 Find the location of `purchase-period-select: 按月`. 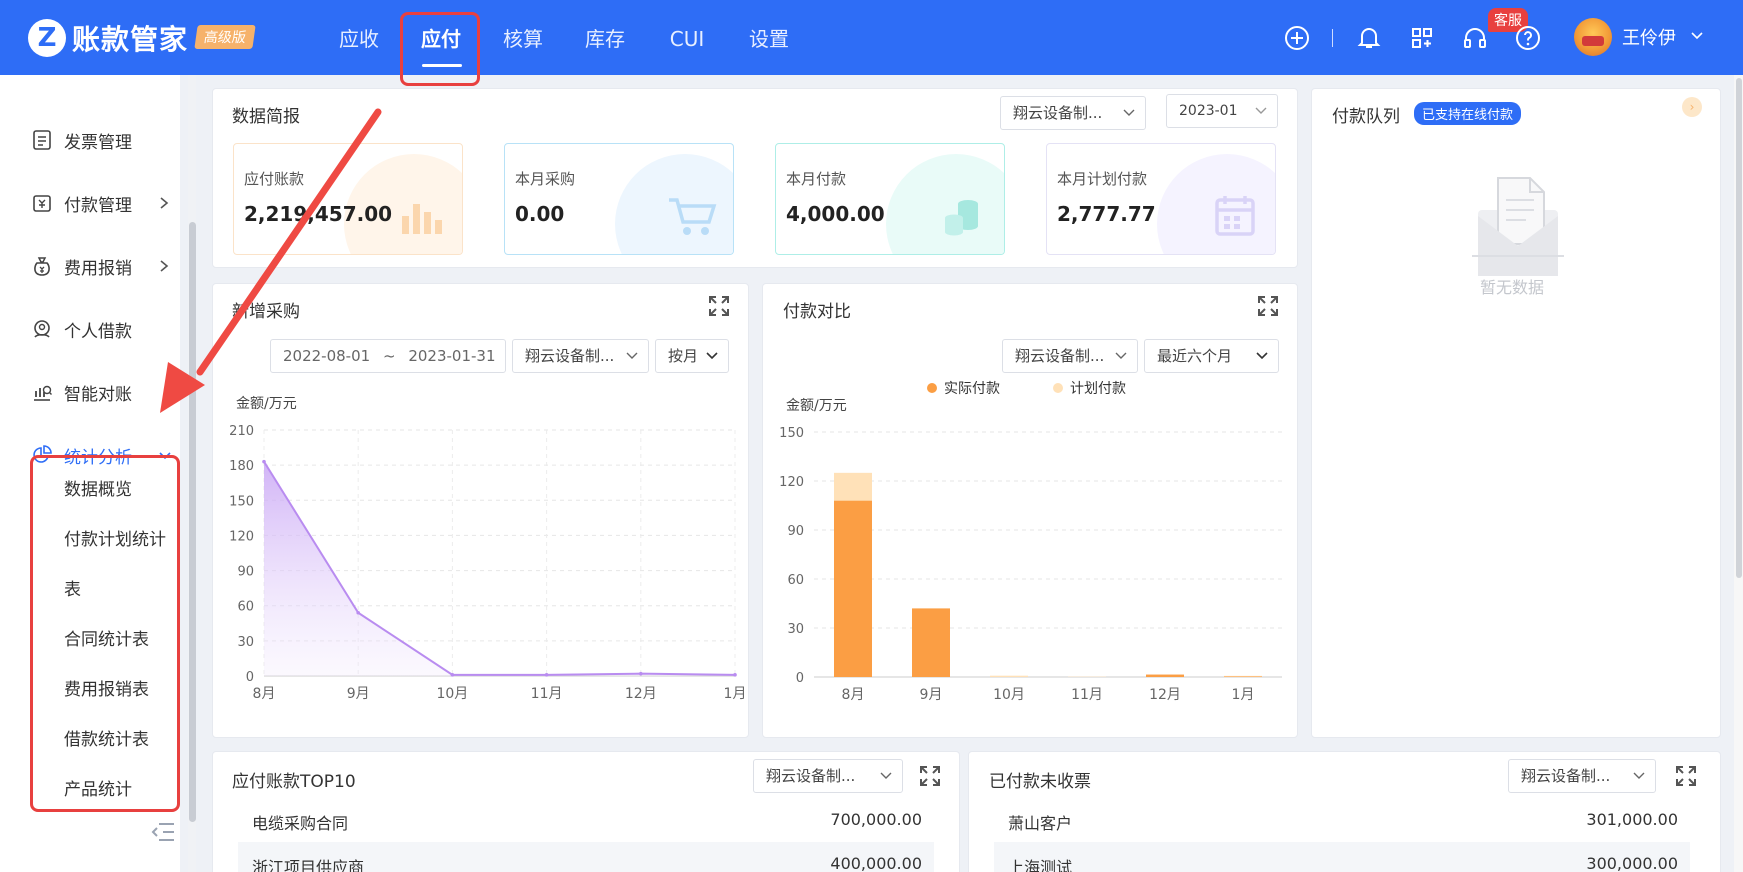

purchase-period-select: 按月 is located at coordinates (692, 356).